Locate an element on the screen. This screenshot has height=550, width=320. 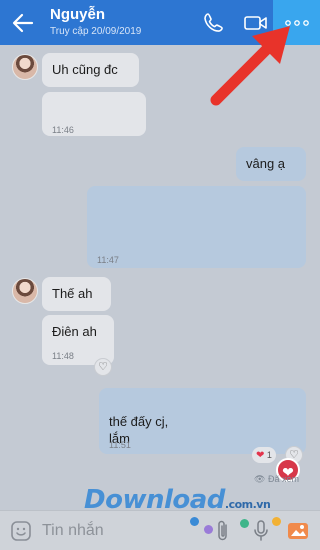
message-bubble-outgoing: 11:47 is located at coordinates (196, 227).